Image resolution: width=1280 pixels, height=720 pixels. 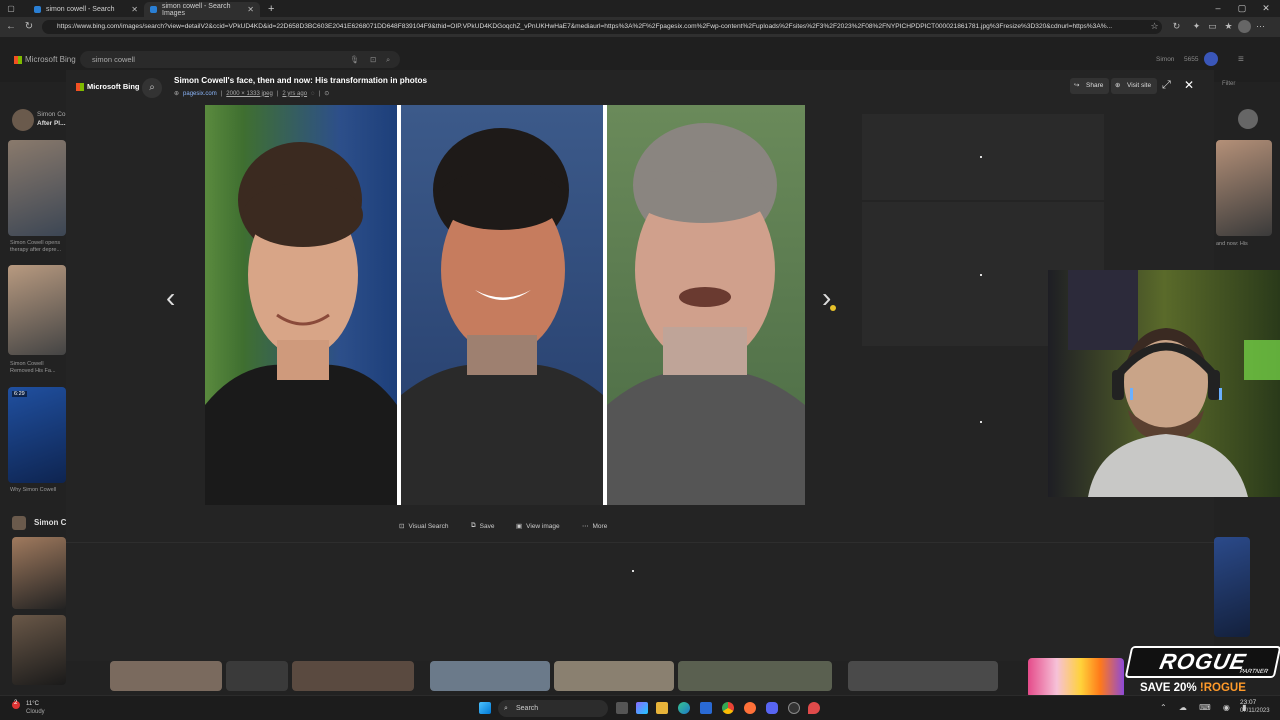 What do you see at coordinates (1248, 702) in the screenshot?
I see `clock-time: 23:07` at bounding box center [1248, 702].